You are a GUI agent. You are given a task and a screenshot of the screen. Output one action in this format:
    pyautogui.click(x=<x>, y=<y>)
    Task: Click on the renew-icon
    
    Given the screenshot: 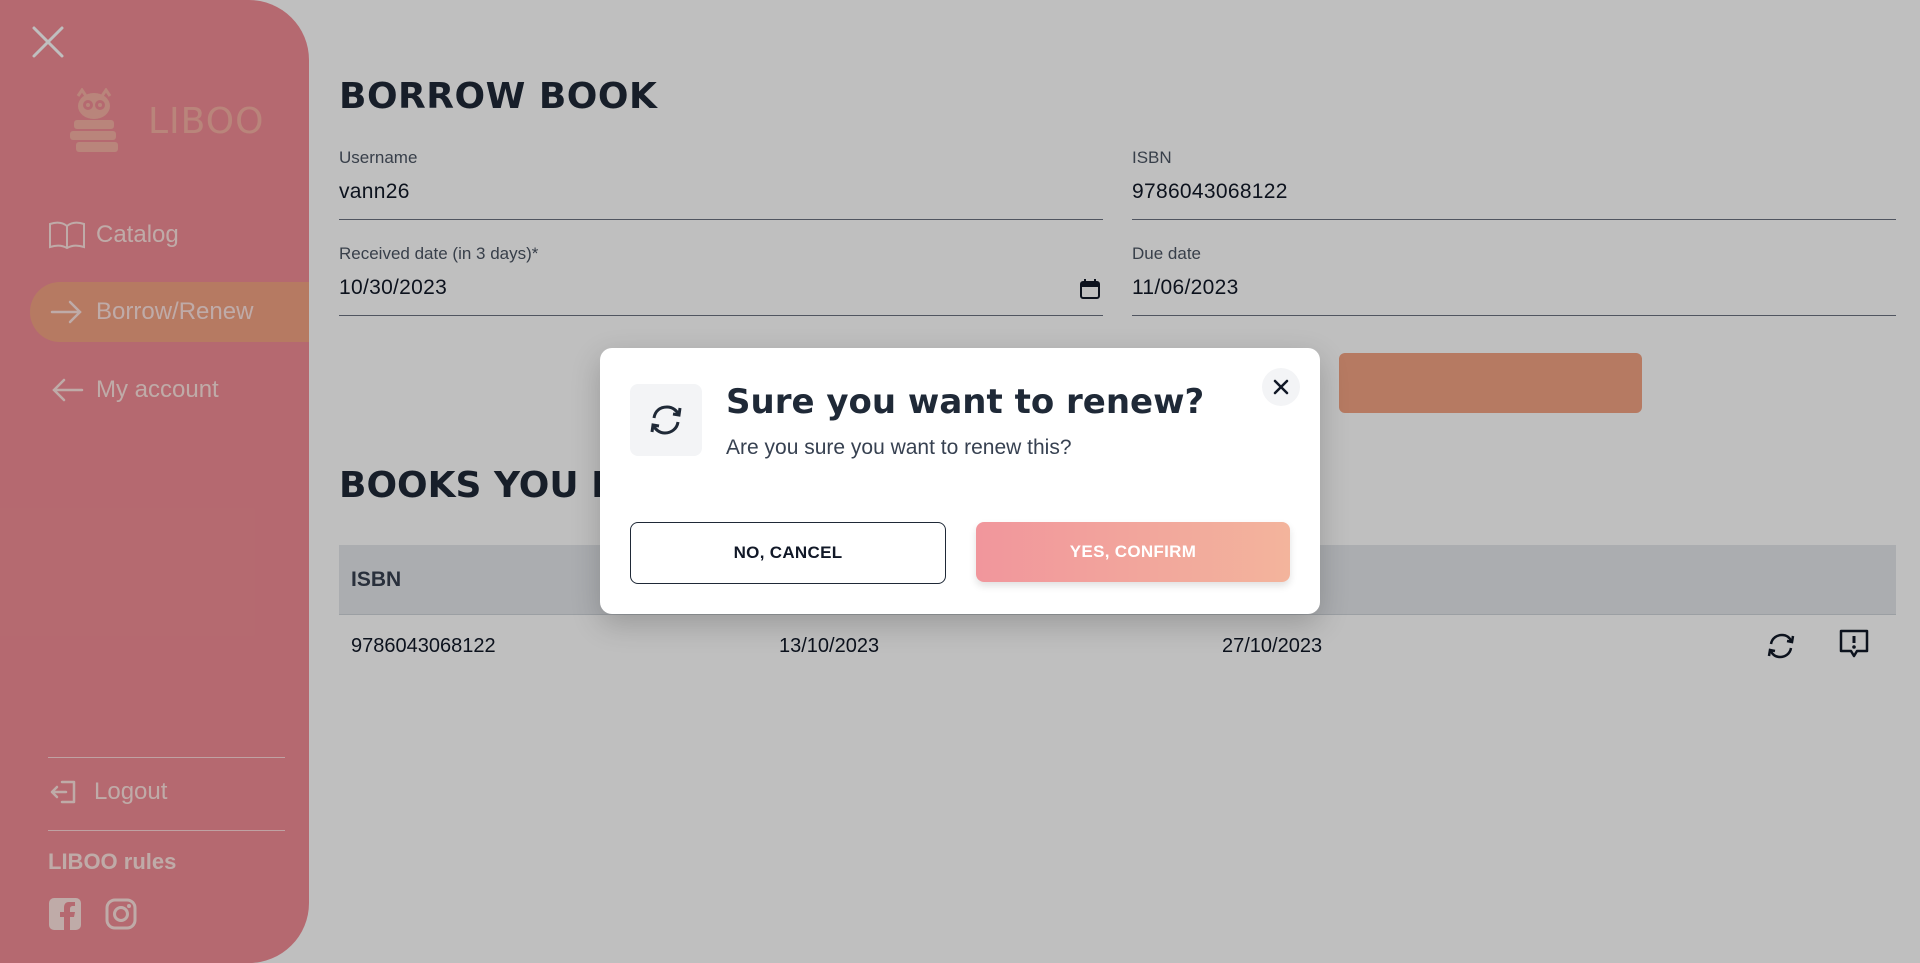 What is the action you would take?
    pyautogui.click(x=666, y=420)
    